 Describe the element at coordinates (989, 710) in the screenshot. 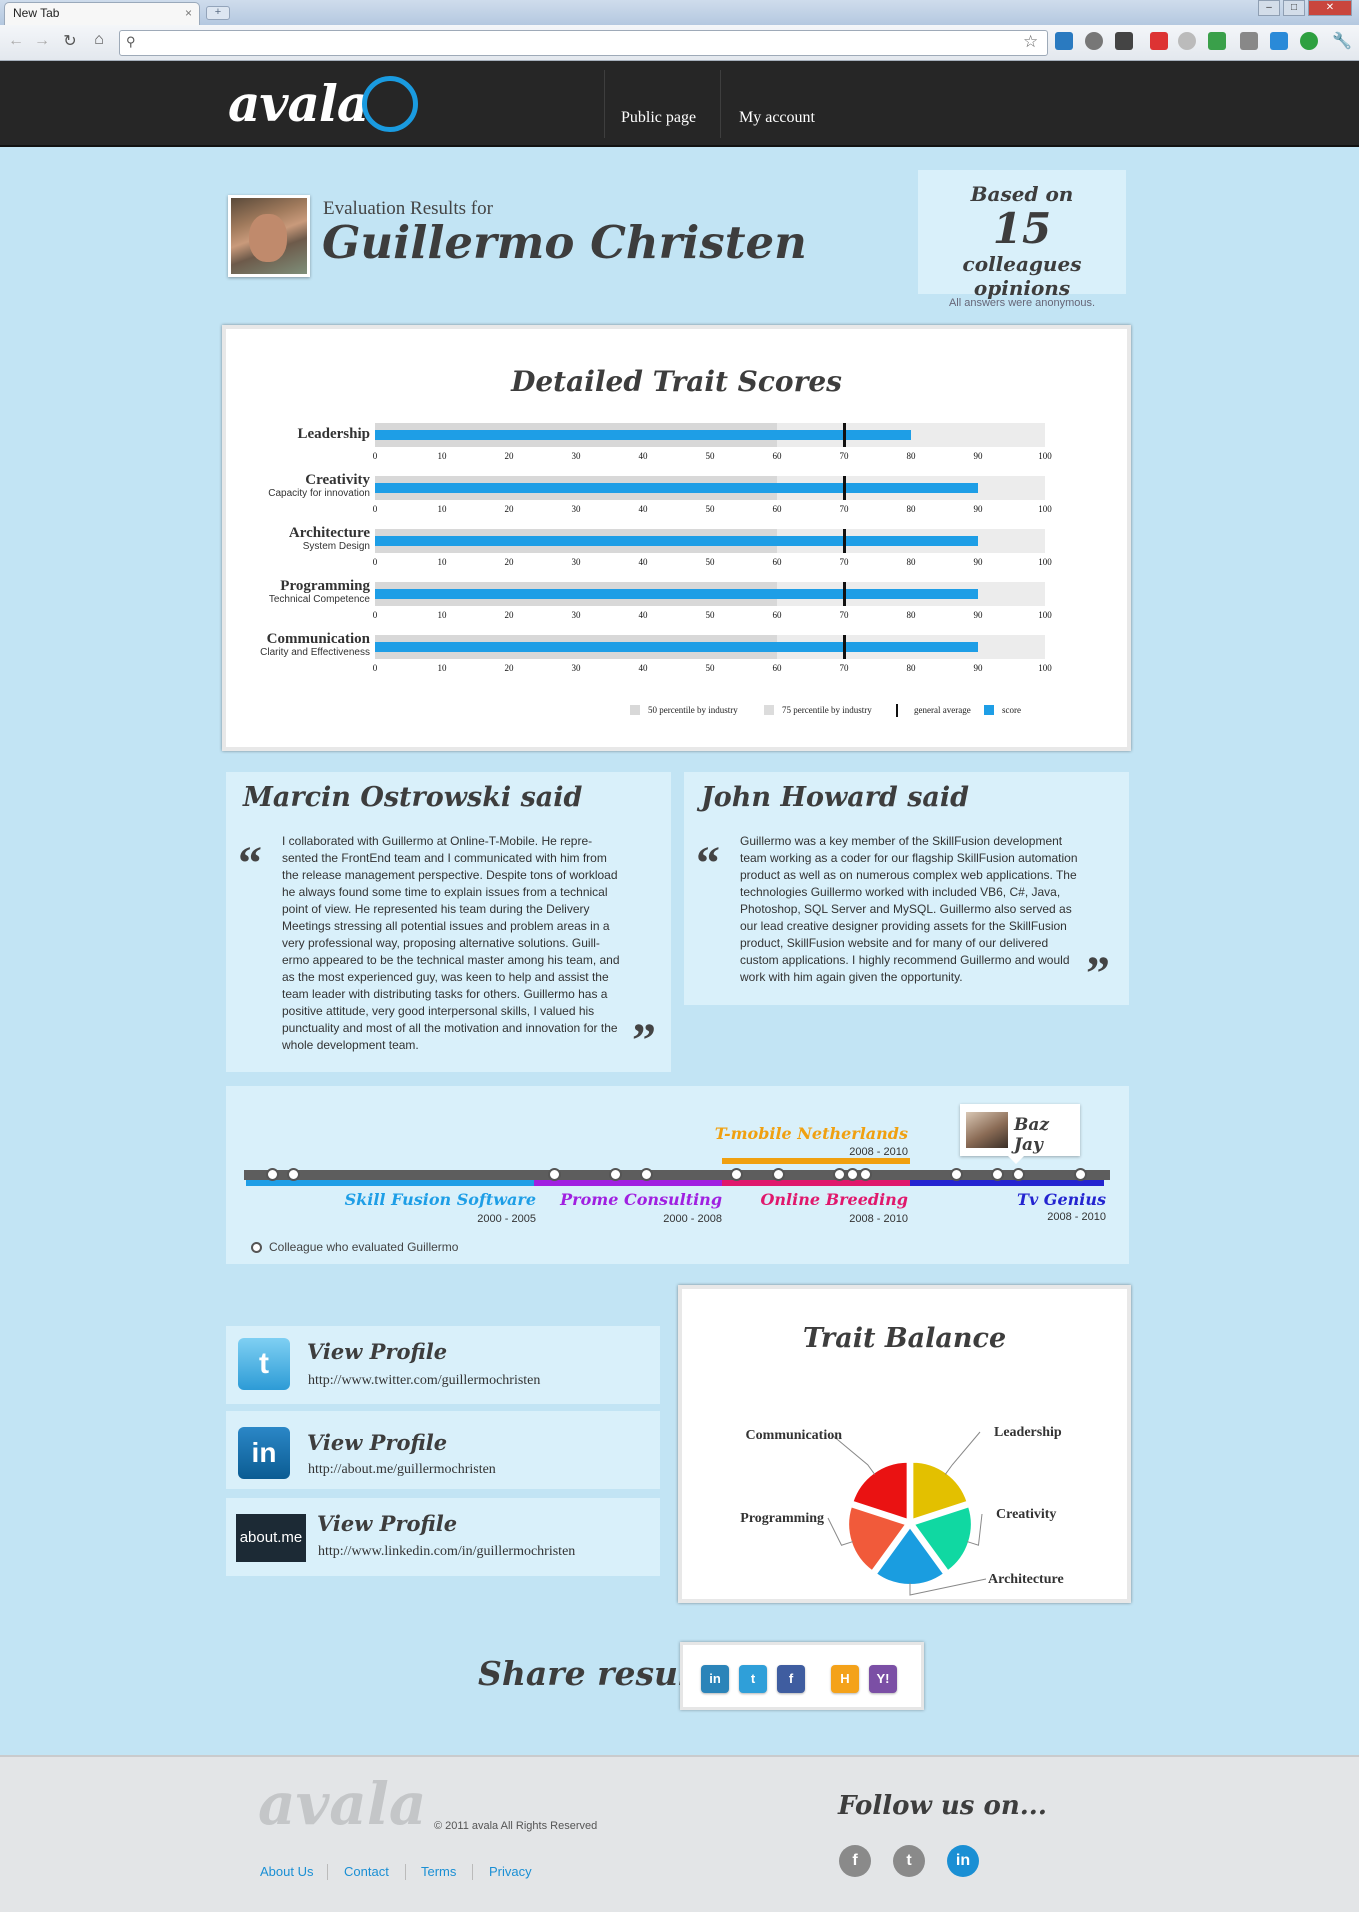

I see `legend-swatch` at that location.